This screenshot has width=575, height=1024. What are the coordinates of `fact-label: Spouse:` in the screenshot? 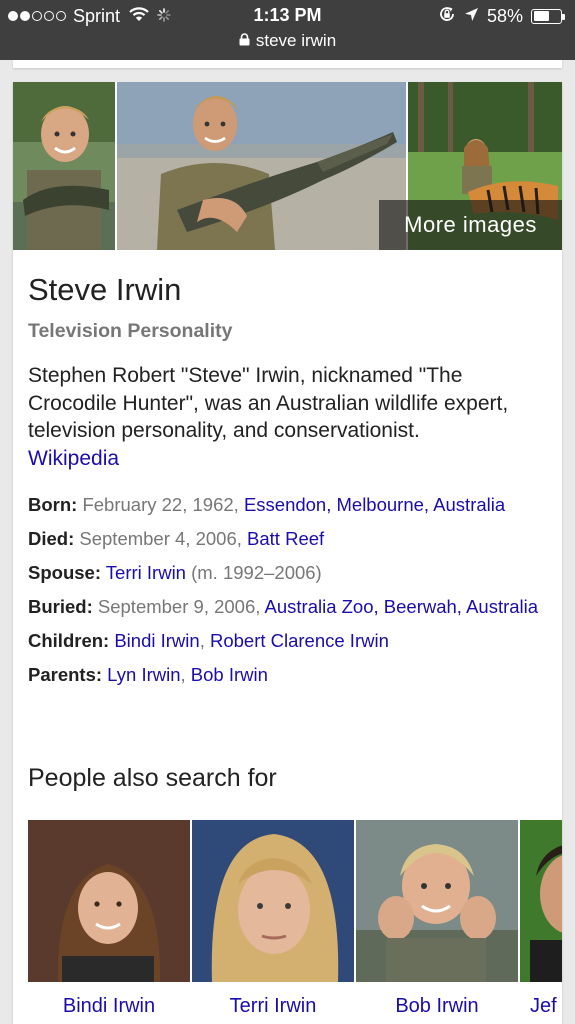 It's located at (64, 572).